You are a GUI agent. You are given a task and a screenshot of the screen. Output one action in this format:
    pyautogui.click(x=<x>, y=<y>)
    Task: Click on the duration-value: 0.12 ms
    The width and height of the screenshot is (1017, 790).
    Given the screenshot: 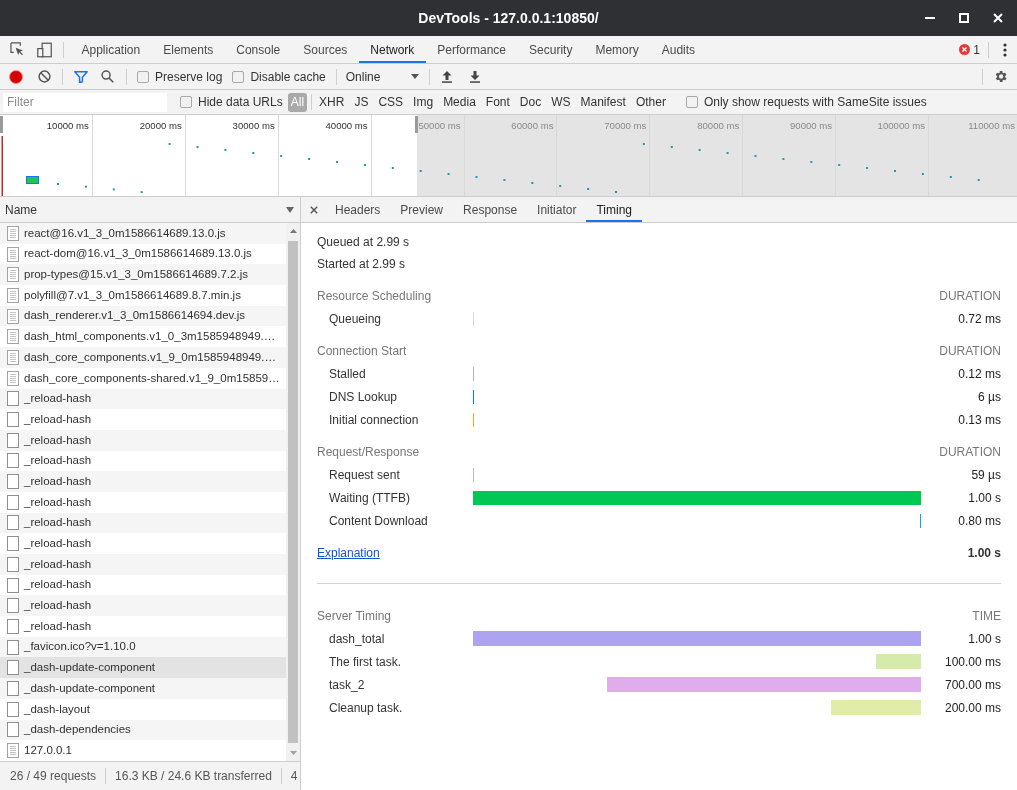 What is the action you would take?
    pyautogui.click(x=979, y=373)
    